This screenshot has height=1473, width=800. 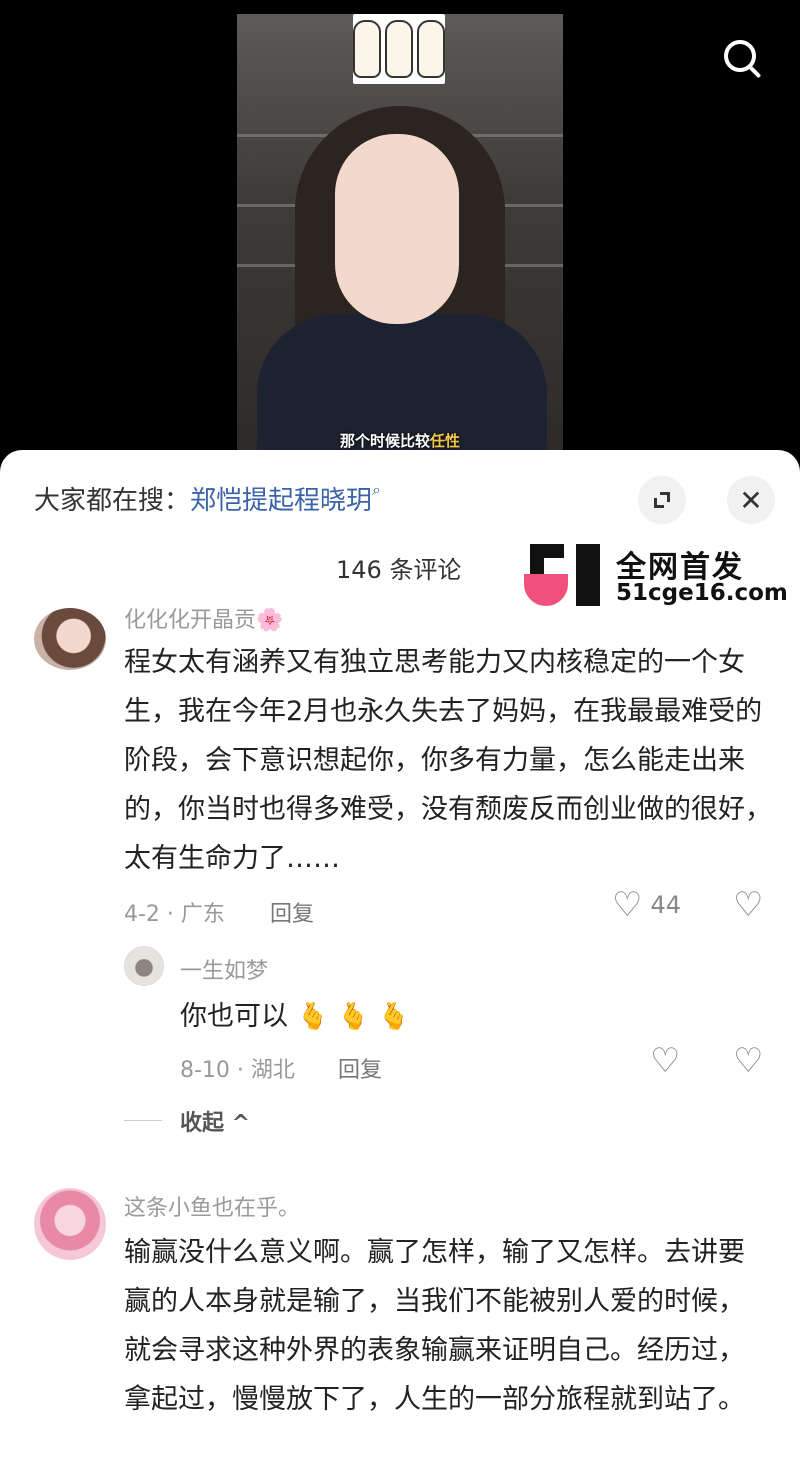 I want to click on watermark: 全网首发 51cge16.com, so click(x=659, y=575).